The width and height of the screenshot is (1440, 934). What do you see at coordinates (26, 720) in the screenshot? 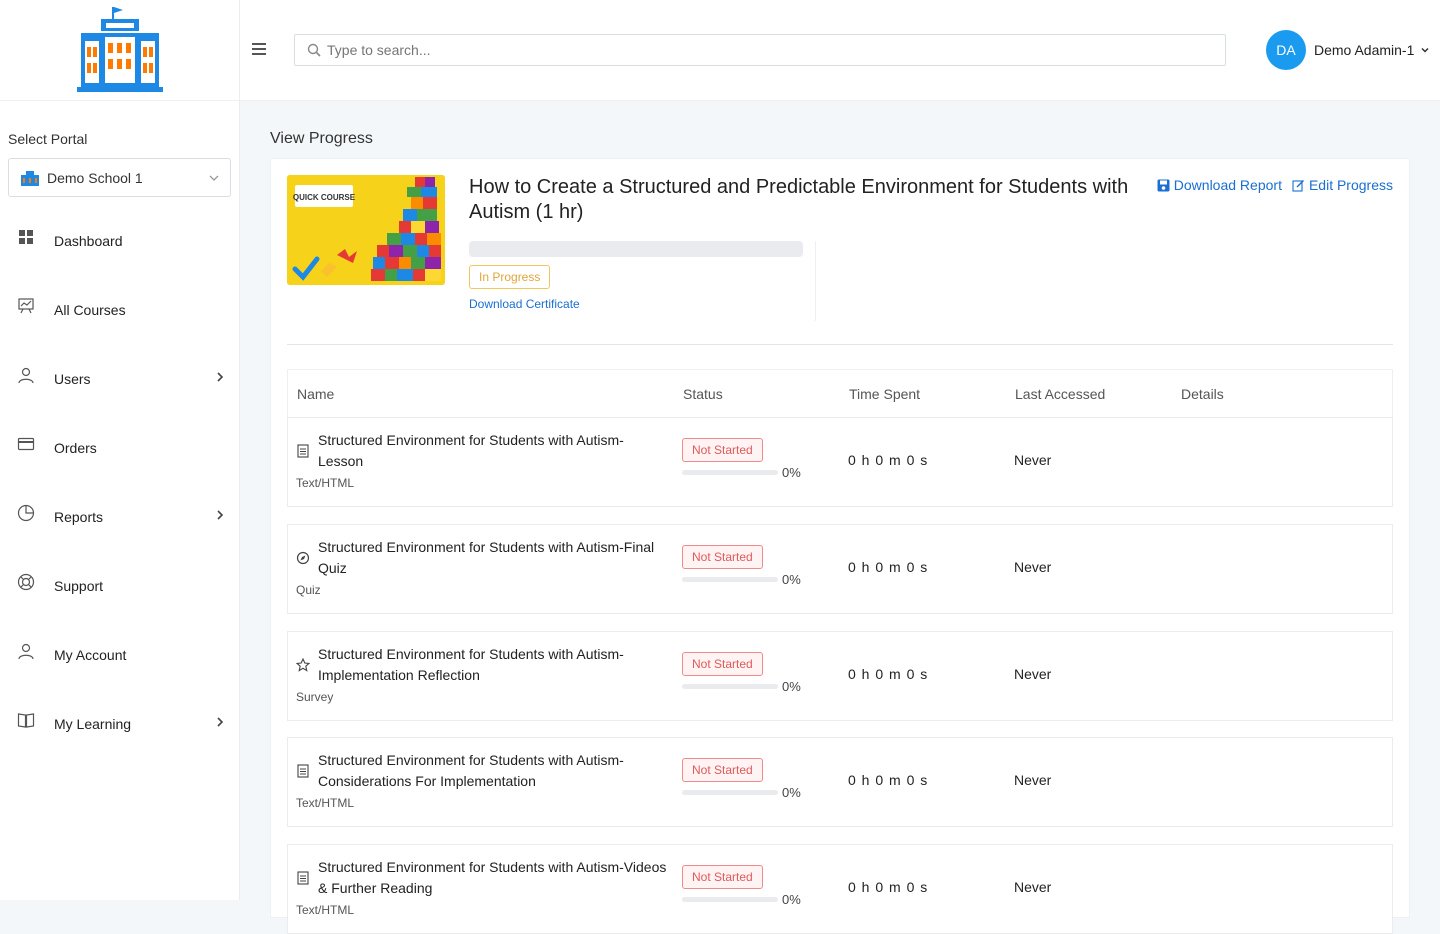
I see `book-icon` at bounding box center [26, 720].